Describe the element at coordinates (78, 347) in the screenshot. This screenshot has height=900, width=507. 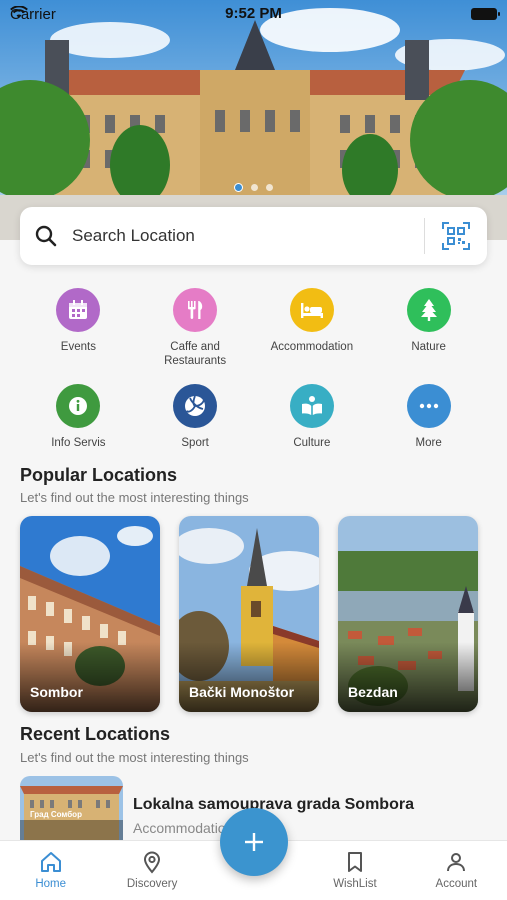
I see `category-label: Events` at that location.